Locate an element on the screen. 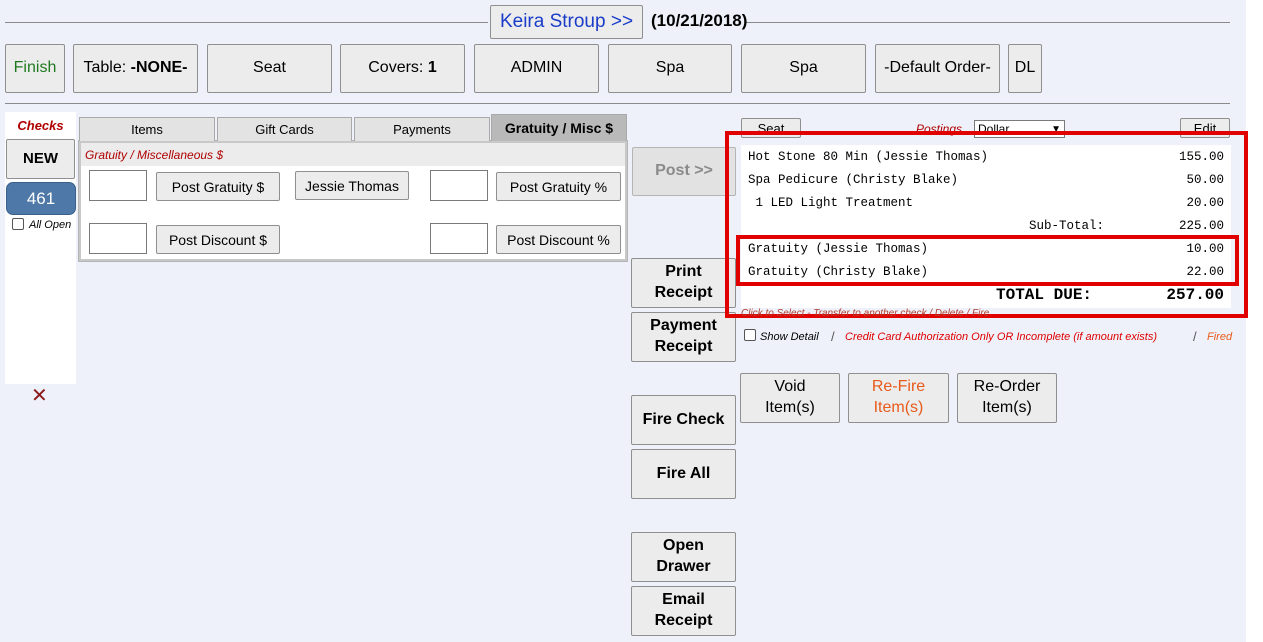 The width and height of the screenshot is (1263, 642). email-receipt-button: Email Receipt is located at coordinates (683, 611).